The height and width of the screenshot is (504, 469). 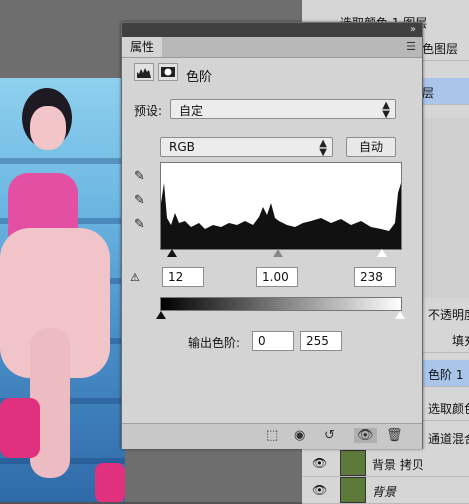 I want to click on layer-row: 👁 背景, so click(x=385, y=490).